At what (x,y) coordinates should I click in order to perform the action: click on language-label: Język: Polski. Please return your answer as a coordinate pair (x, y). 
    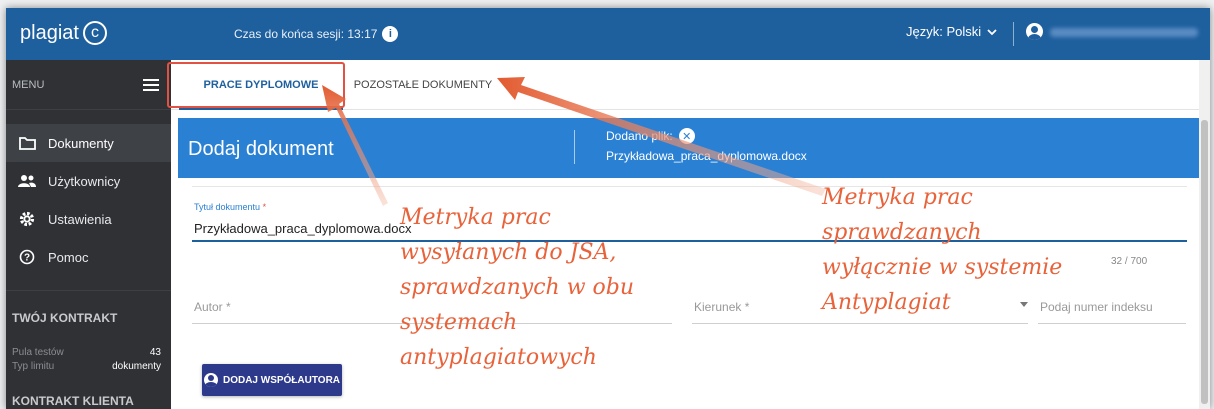
    Looking at the image, I should click on (944, 31).